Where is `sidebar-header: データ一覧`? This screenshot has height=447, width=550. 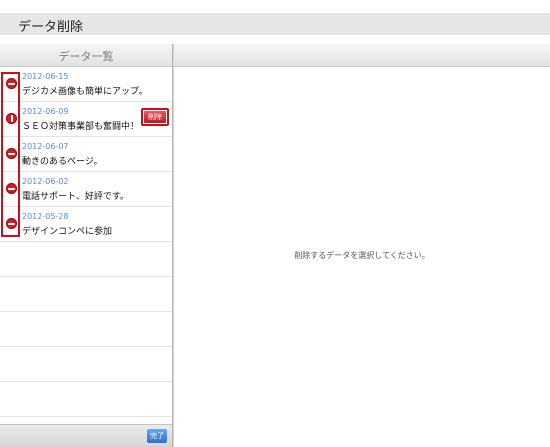 sidebar-header: データ一覧 is located at coordinates (86, 55).